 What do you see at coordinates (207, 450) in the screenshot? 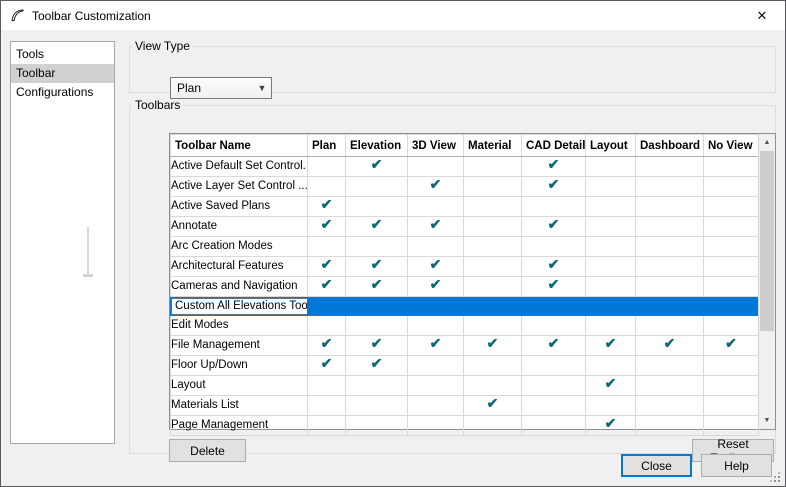
I see `delete-button: Delete` at bounding box center [207, 450].